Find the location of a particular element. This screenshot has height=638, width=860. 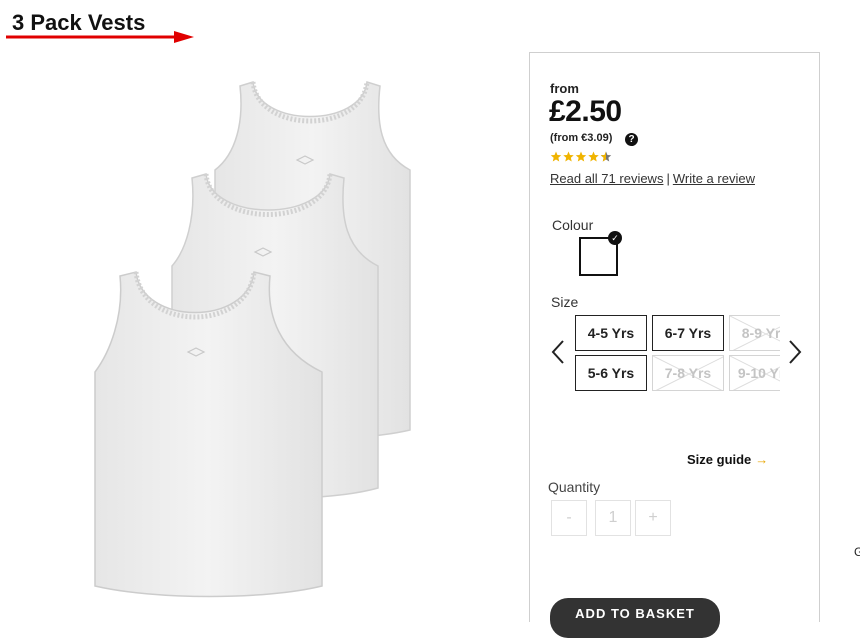

write-review-link: Write a review is located at coordinates (714, 178).